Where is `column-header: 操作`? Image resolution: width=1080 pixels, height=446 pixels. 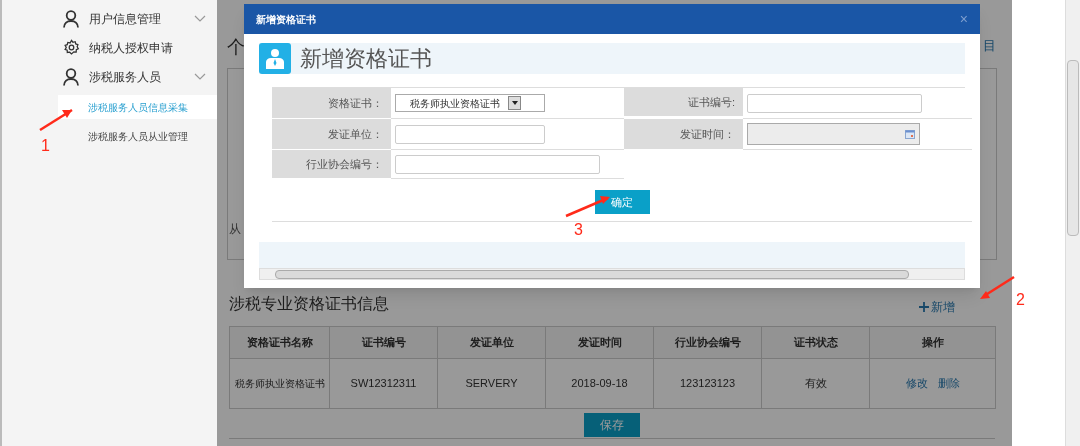 column-header: 操作 is located at coordinates (932, 342).